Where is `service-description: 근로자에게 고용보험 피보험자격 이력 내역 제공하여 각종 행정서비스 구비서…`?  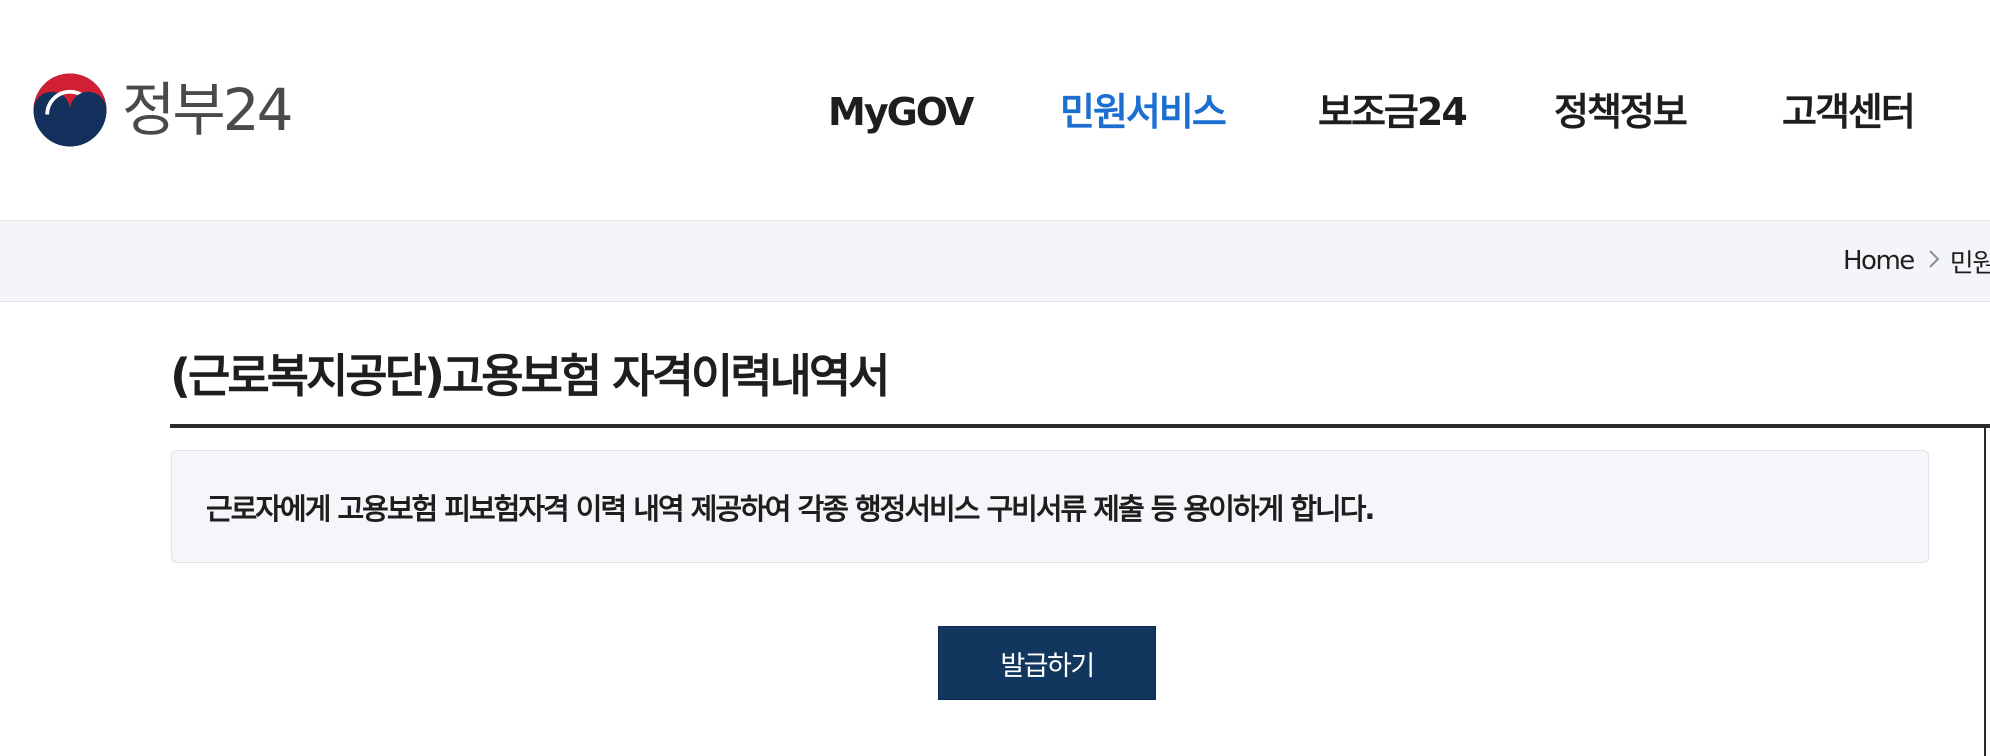 service-description: 근로자에게 고용보험 피보험자격 이력 내역 제공하여 각종 행정서비스 구비서… is located at coordinates (790, 508).